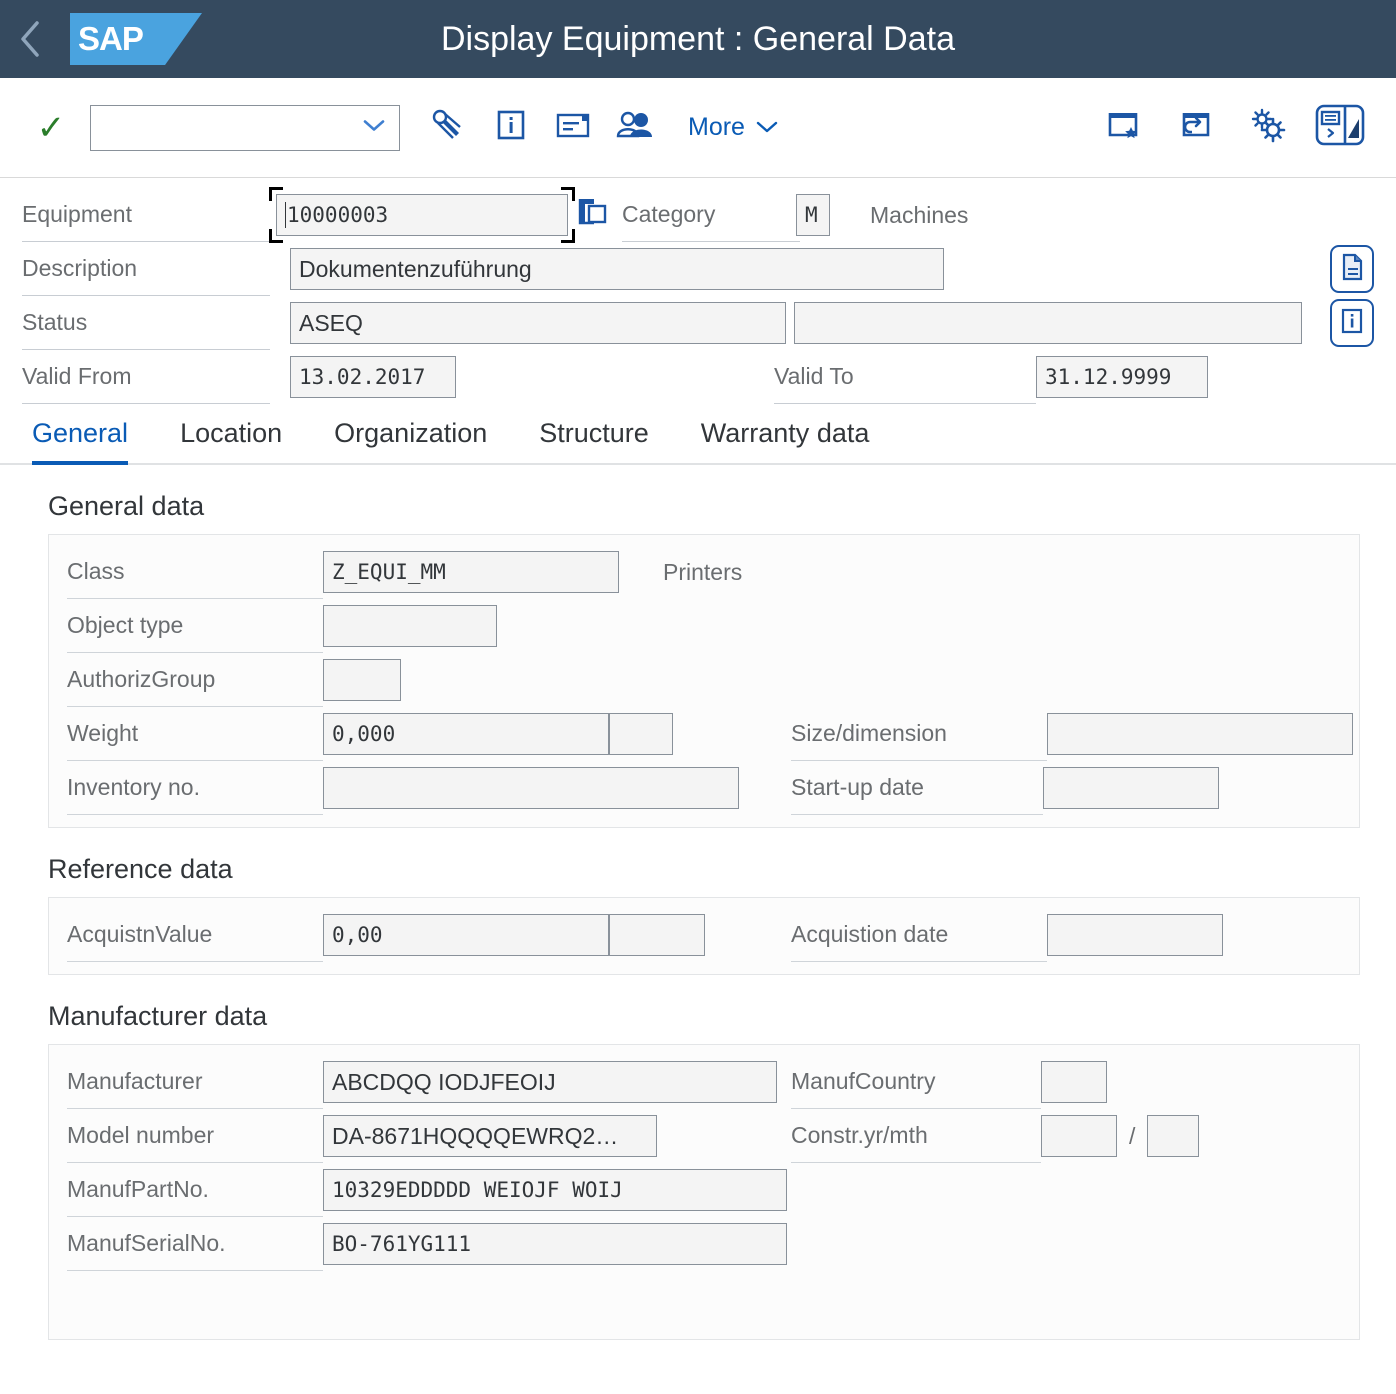 This screenshot has height=1394, width=1396. I want to click on manuf-country-label: ManufCountry, so click(863, 1081).